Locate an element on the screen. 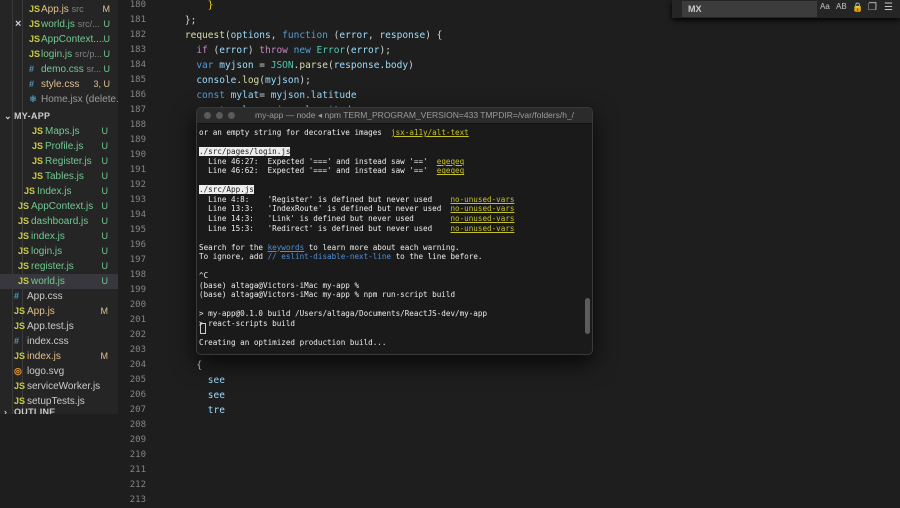  line-number: 201 is located at coordinates (137, 320).